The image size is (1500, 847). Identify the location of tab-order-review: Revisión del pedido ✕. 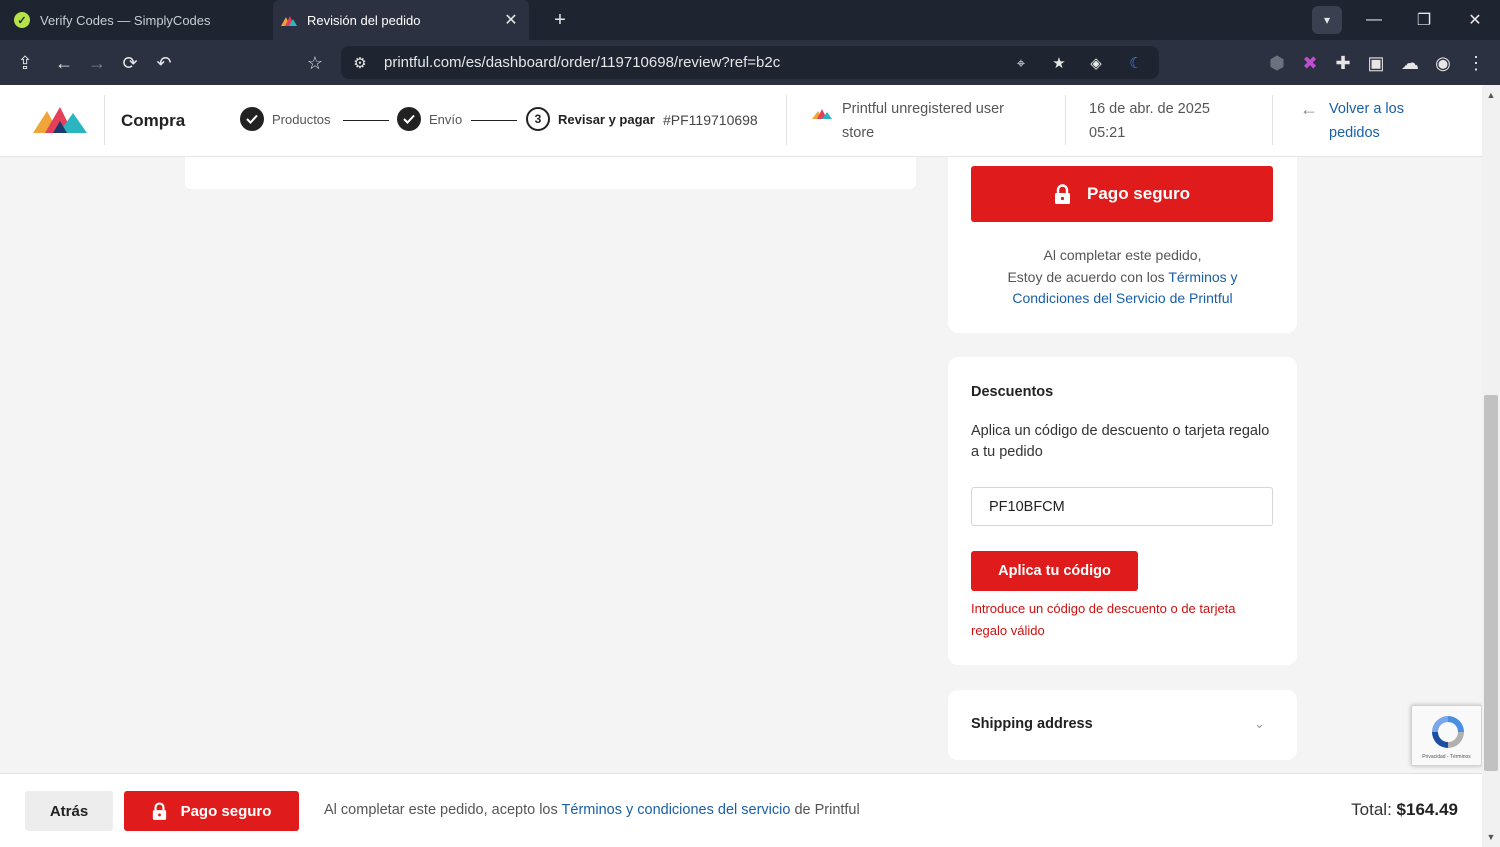
(401, 20).